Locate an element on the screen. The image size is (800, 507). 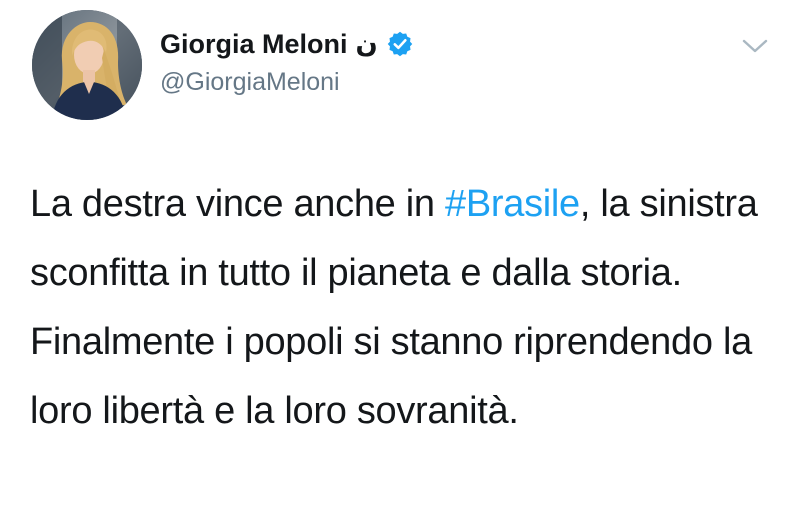
name-row: Giorgia Meloni ن is located at coordinates (287, 44).